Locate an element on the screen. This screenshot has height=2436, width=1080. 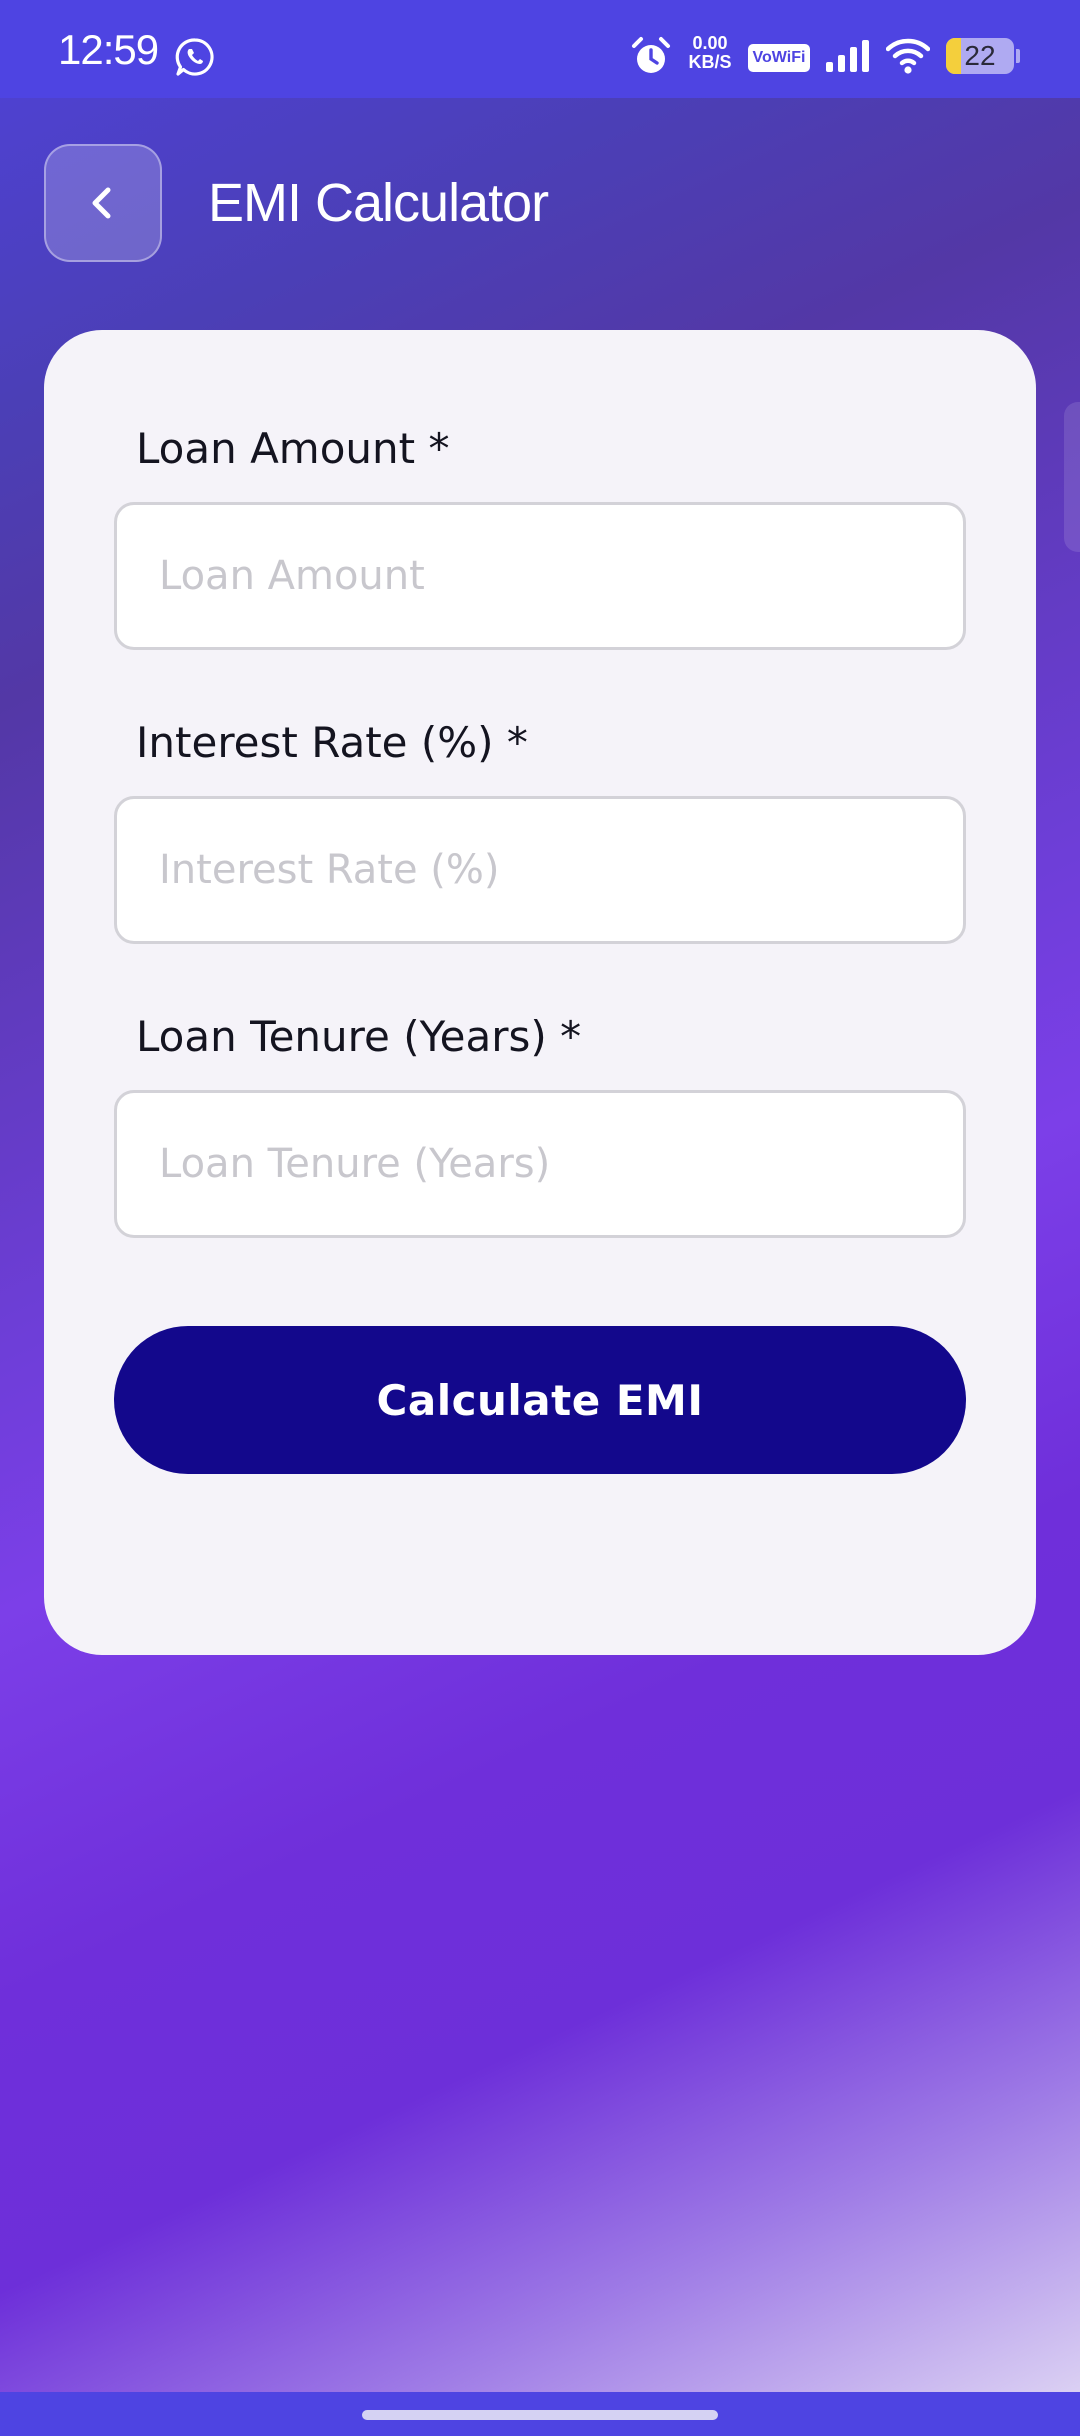
edge-panel-handle is located at coordinates (1072, 477).